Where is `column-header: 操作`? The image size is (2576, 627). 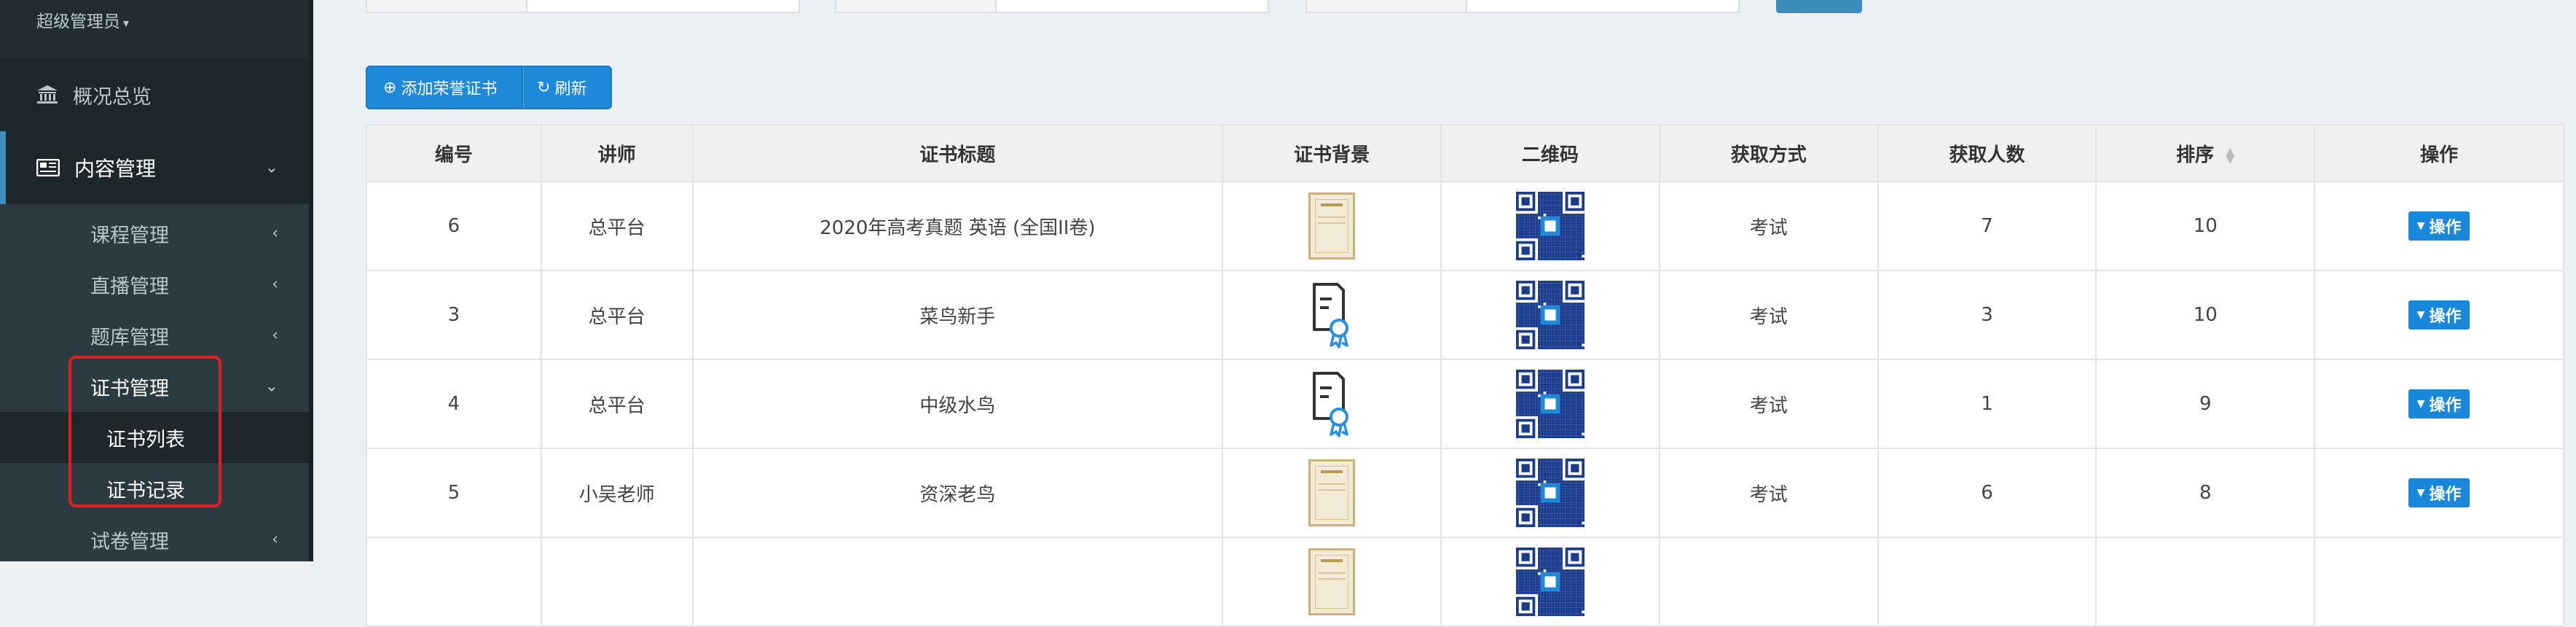 column-header: 操作 is located at coordinates (2439, 153).